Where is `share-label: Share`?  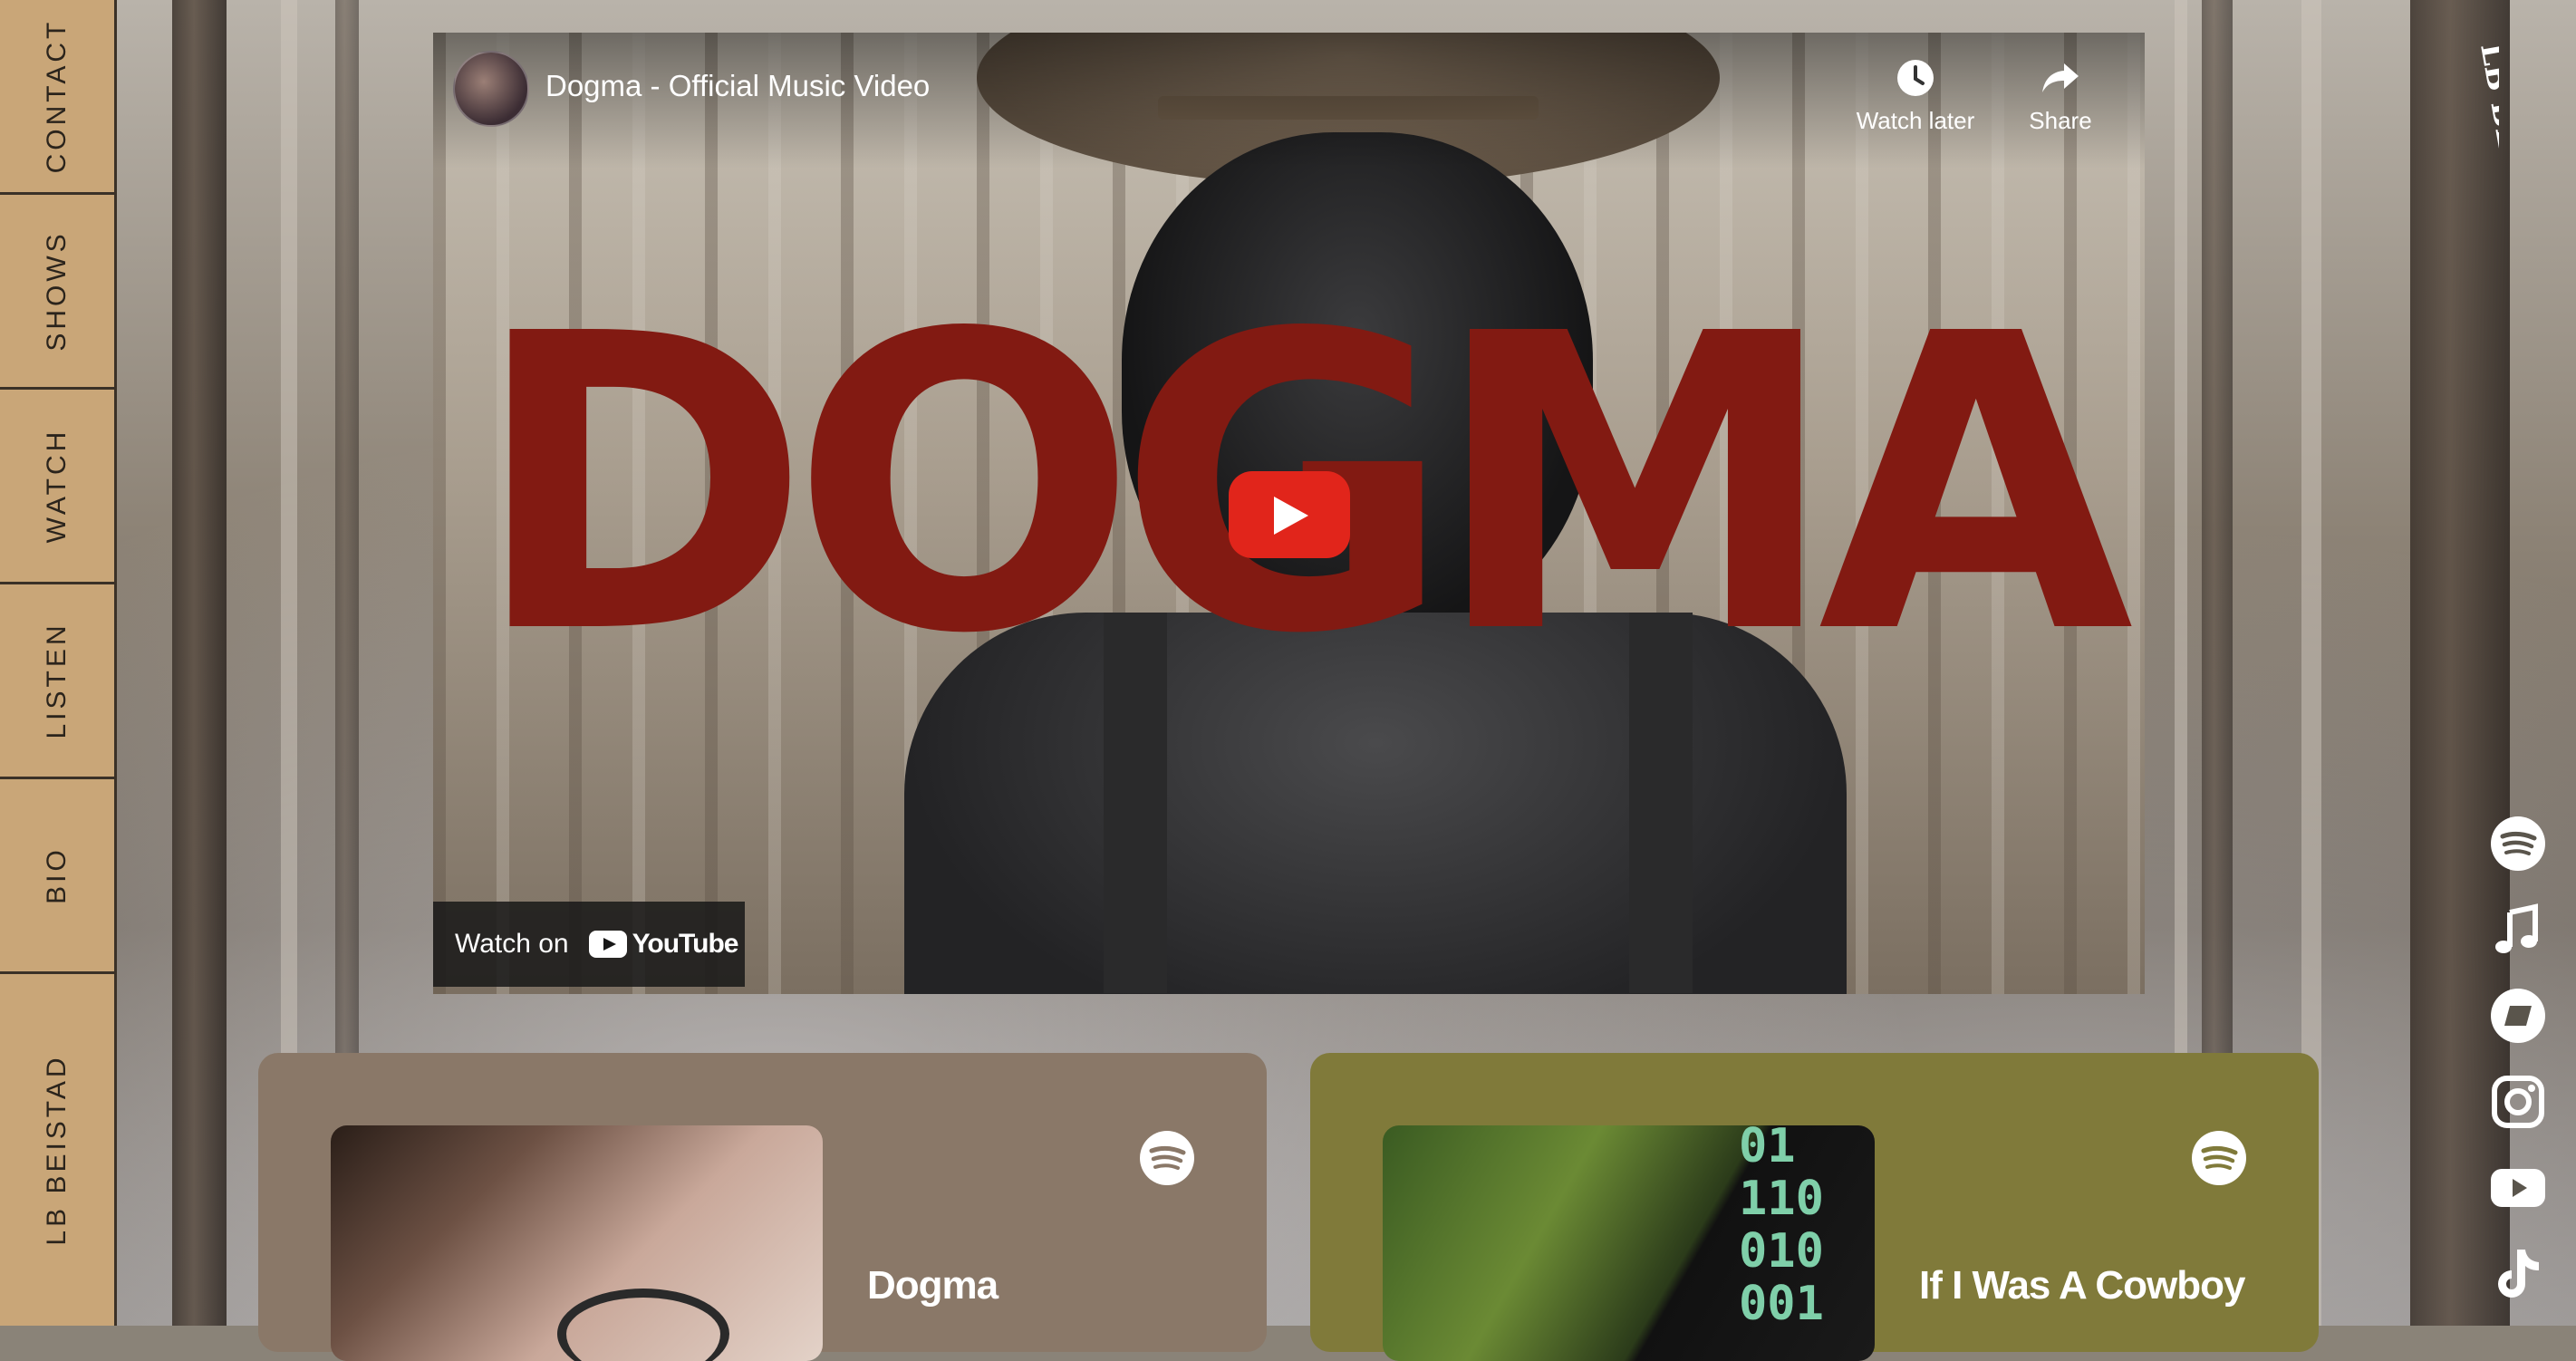
share-label: Share is located at coordinates (2060, 120).